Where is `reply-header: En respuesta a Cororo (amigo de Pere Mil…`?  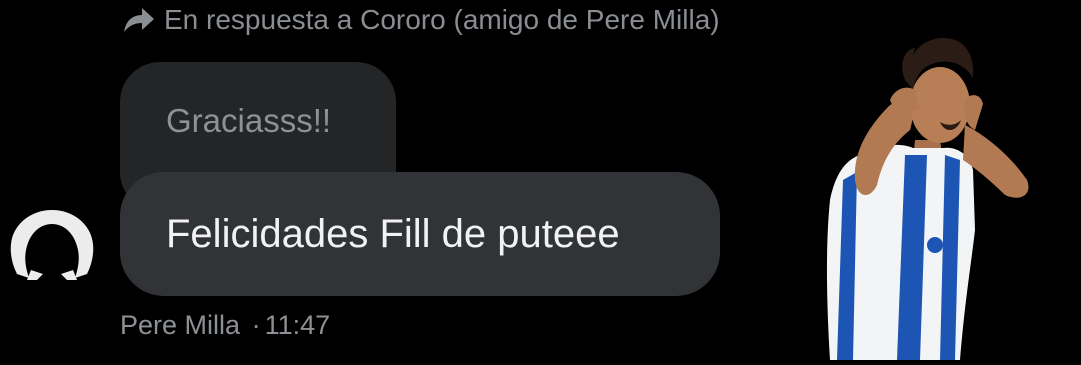
reply-header: En respuesta a Cororo (amigo de Pere Mil… is located at coordinates (420, 20).